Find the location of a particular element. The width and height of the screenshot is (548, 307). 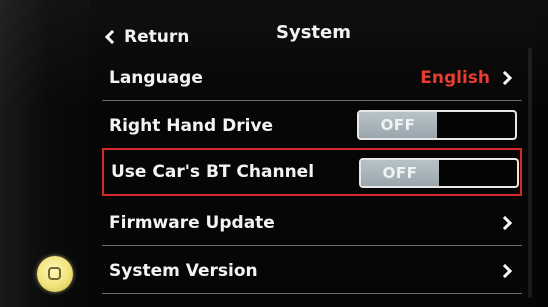

system-version-label: System Version is located at coordinates (183, 270).